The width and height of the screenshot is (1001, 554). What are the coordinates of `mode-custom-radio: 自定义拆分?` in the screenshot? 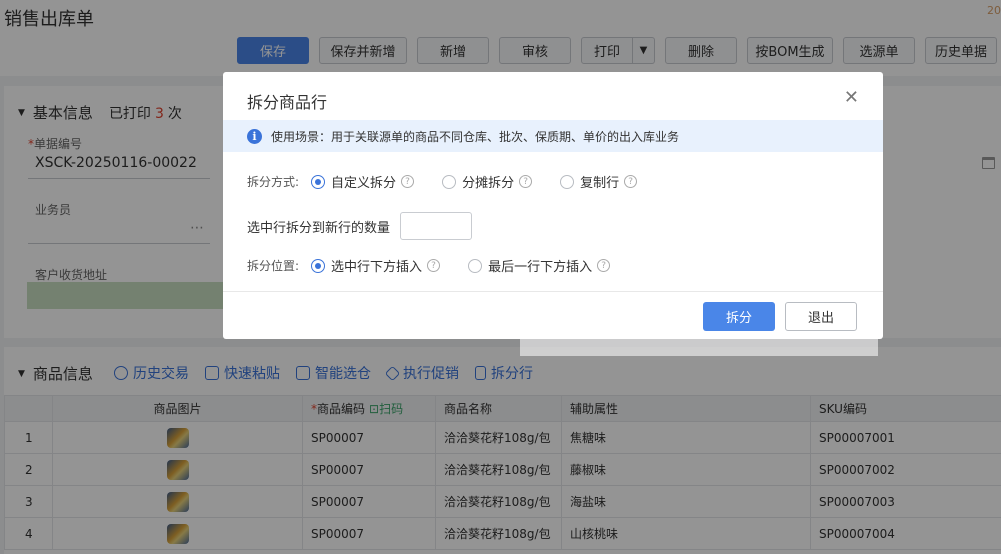 It's located at (363, 181).